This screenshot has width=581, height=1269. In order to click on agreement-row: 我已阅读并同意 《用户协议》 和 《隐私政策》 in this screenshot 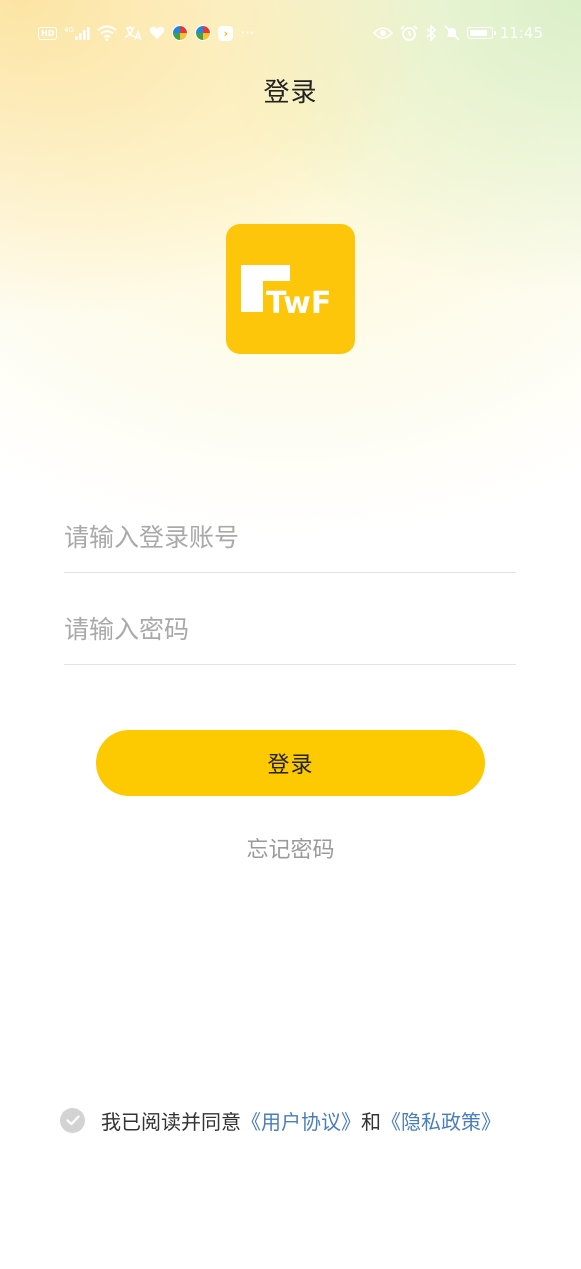, I will do `click(300, 1120)`.